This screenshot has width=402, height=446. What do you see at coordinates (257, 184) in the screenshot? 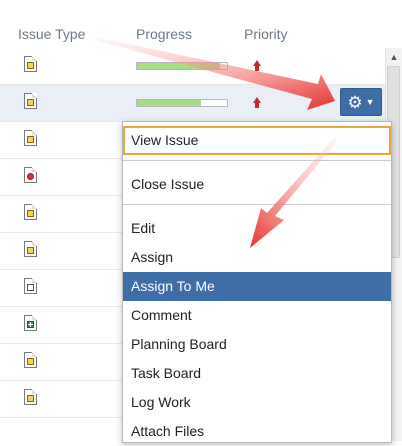
I see `menu-item-close-issue: Close Issue` at bounding box center [257, 184].